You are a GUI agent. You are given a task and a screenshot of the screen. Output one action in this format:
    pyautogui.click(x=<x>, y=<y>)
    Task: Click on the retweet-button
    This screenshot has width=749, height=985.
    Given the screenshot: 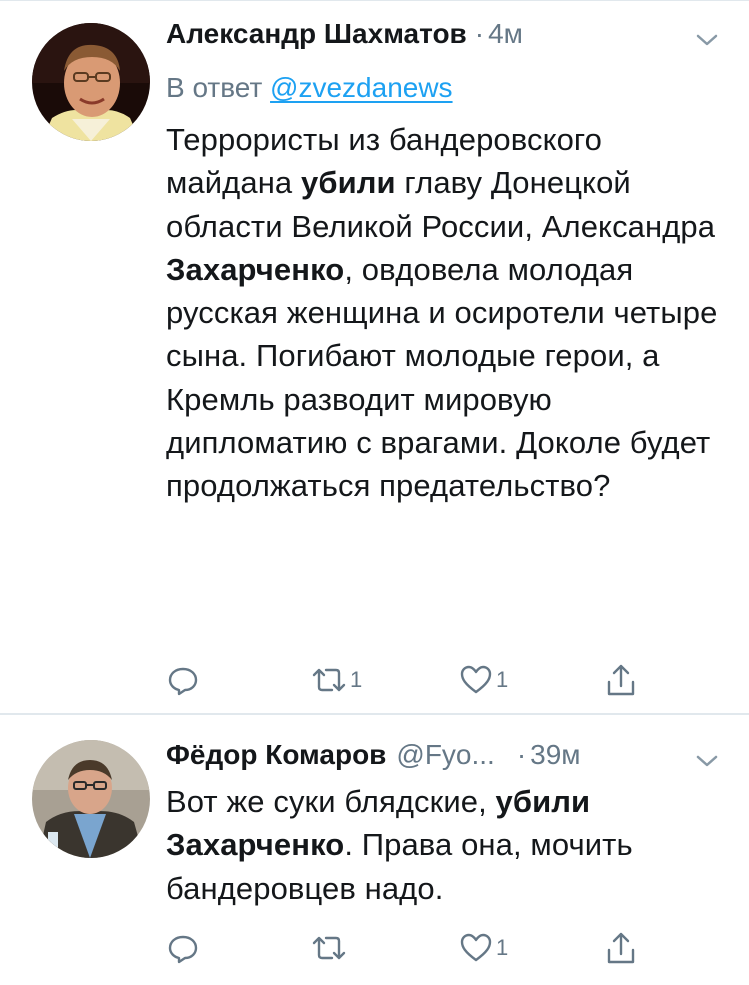 What is the action you would take?
    pyautogui.click(x=329, y=948)
    